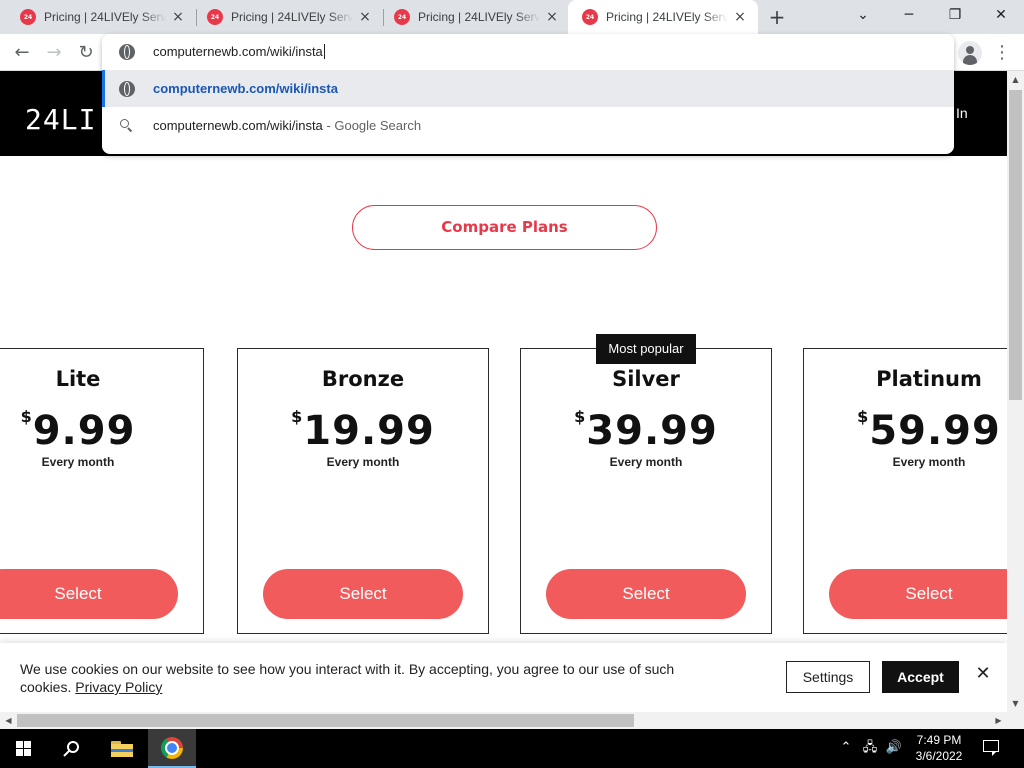 The image size is (1024, 768). Describe the element at coordinates (998, 720) in the screenshot. I see `scroll-right-icon: ▶` at that location.